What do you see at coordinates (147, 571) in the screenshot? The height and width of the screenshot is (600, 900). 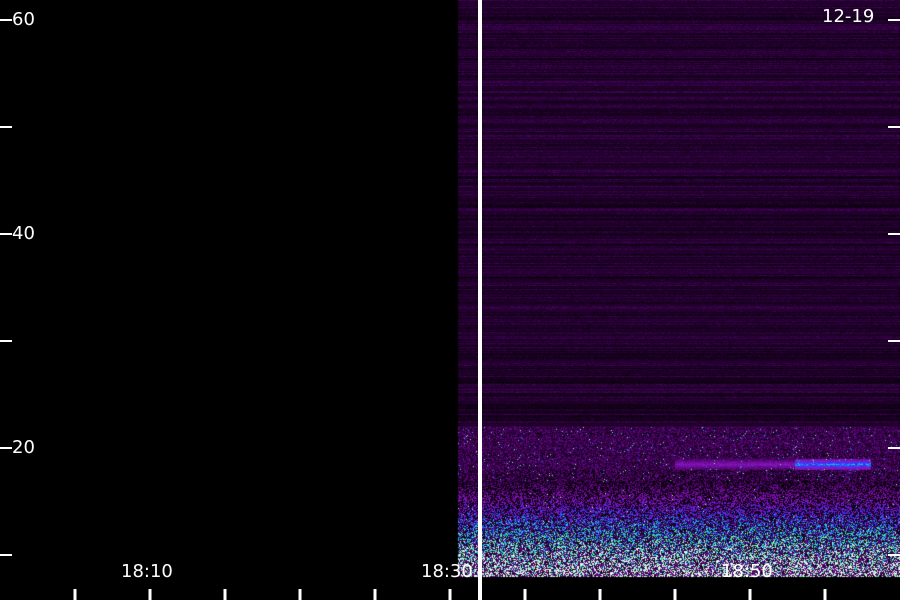 I see `x-tick-label: 18:10` at bounding box center [147, 571].